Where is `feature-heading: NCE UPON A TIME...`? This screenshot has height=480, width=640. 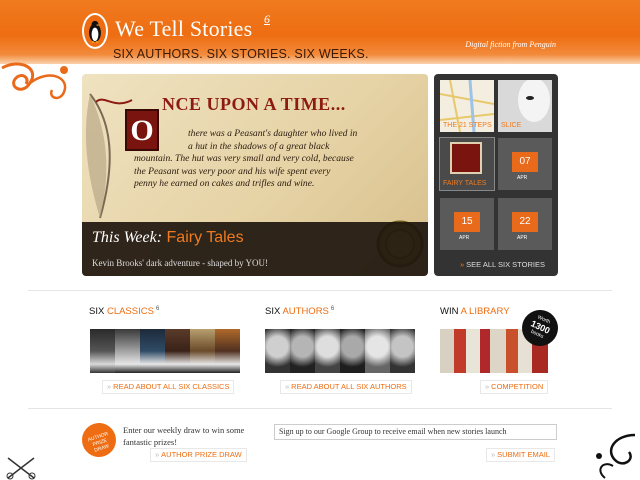 feature-heading: NCE UPON A TIME... is located at coordinates (254, 104).